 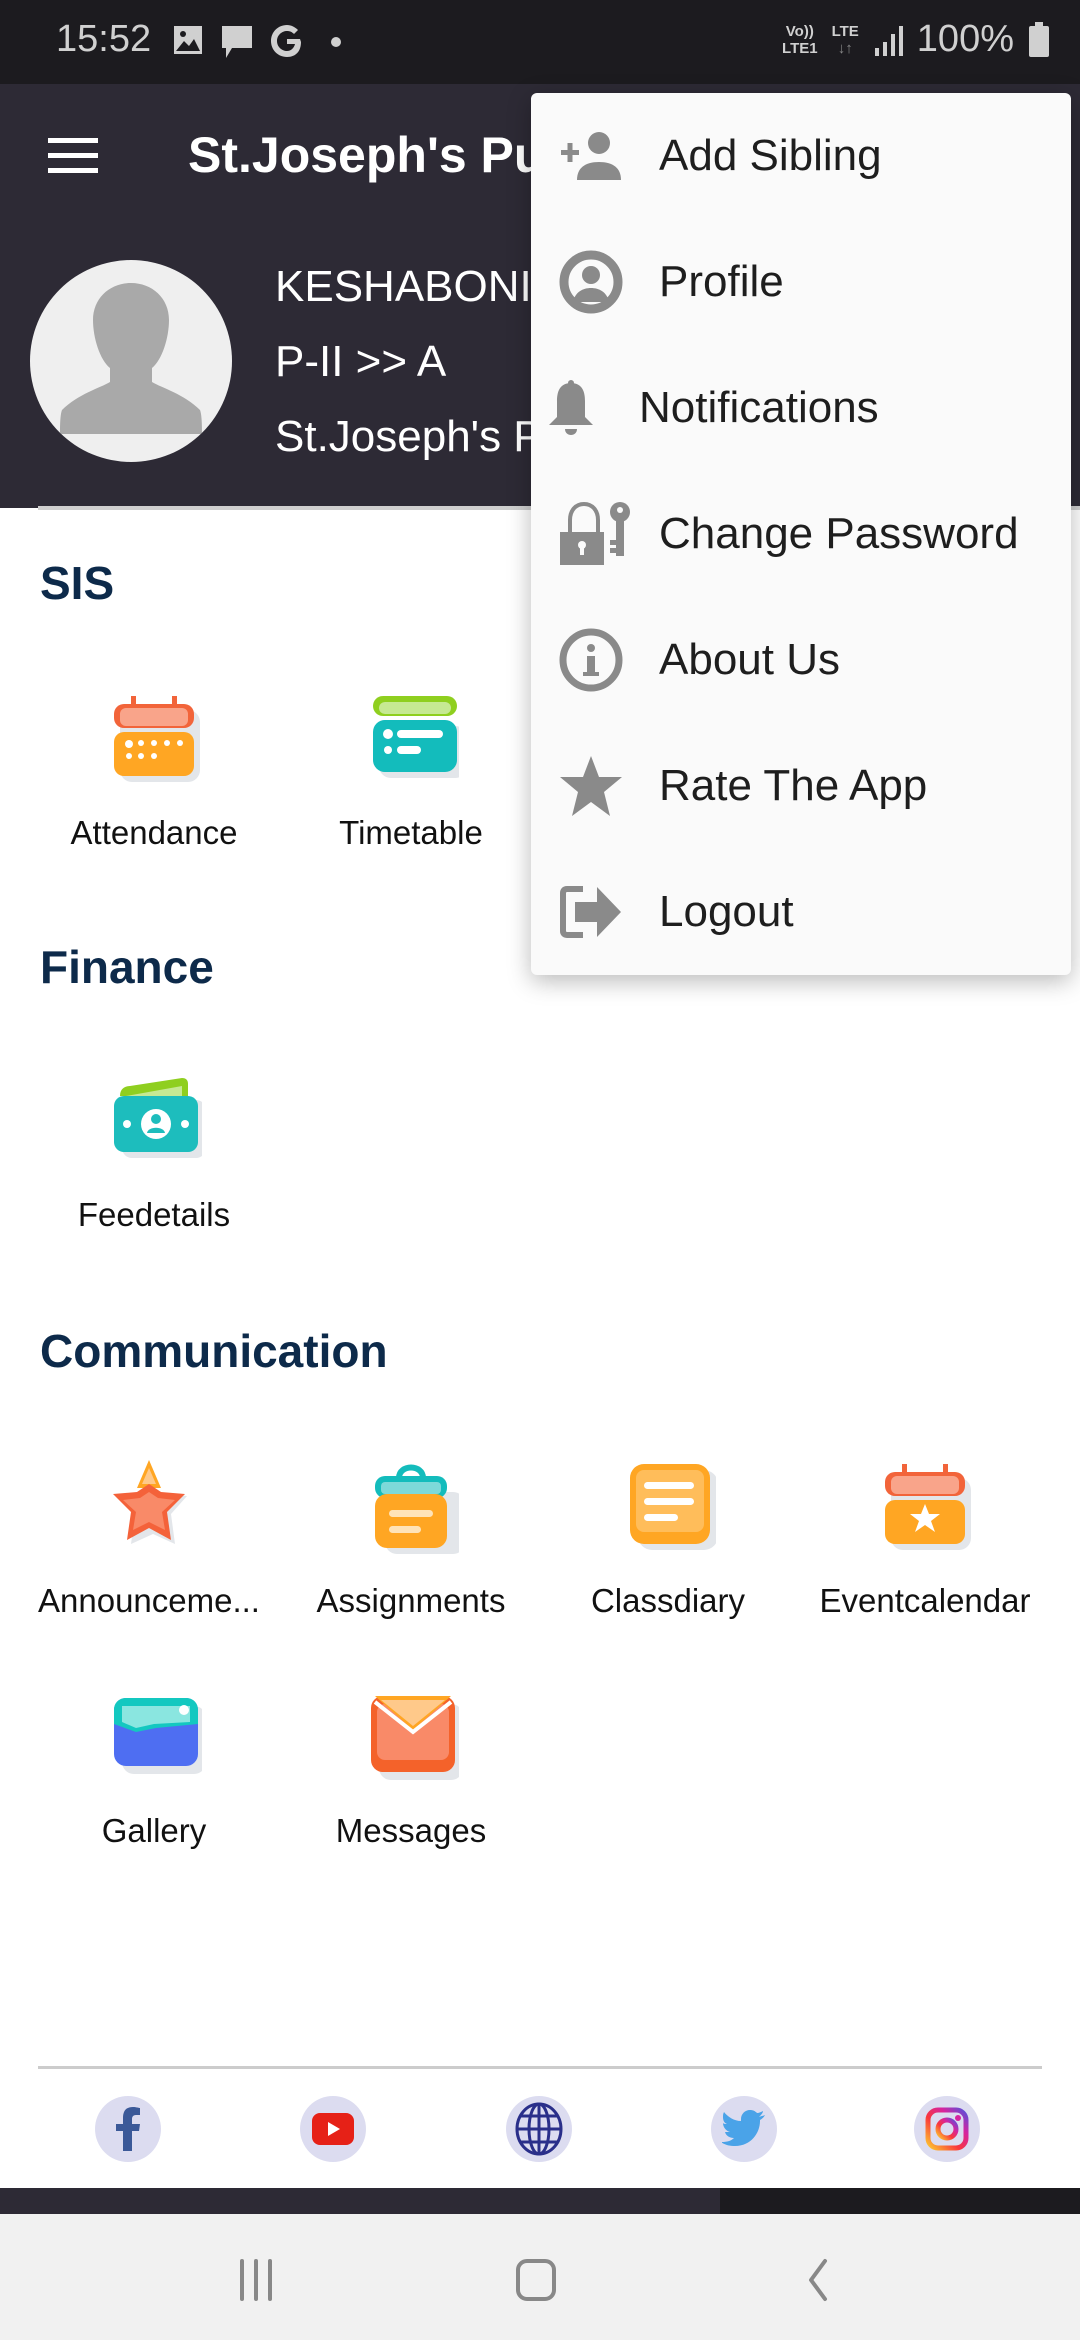 What do you see at coordinates (415, 740) in the screenshot?
I see `timetable-icon` at bounding box center [415, 740].